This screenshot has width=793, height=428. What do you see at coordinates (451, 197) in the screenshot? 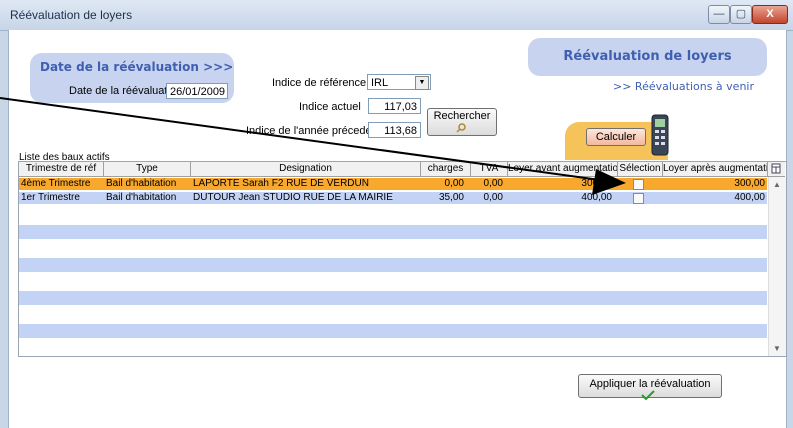
I see `cell-charges: 35,00` at bounding box center [451, 197].